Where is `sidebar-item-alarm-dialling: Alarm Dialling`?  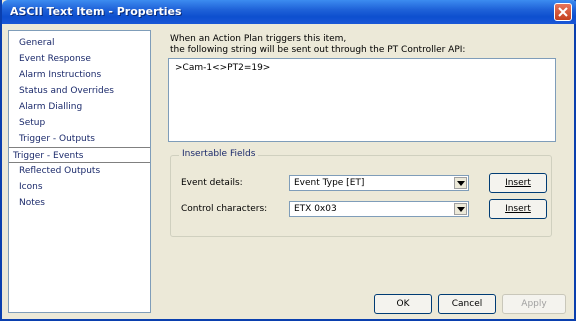
sidebar-item-alarm-dialling: Alarm Dialling is located at coordinates (79, 107).